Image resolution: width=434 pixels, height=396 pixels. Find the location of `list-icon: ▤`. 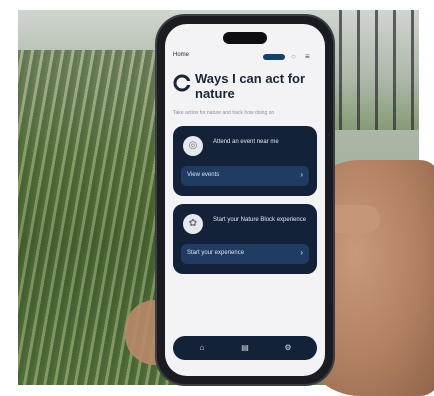

list-icon: ▤ is located at coordinates (245, 348).